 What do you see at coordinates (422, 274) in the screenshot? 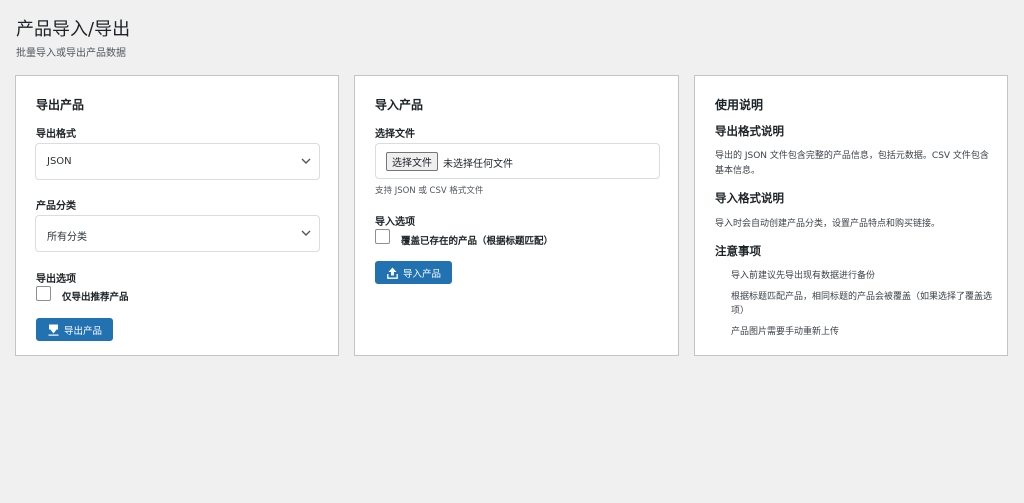
I see `import-button-label: 导入产品` at bounding box center [422, 274].